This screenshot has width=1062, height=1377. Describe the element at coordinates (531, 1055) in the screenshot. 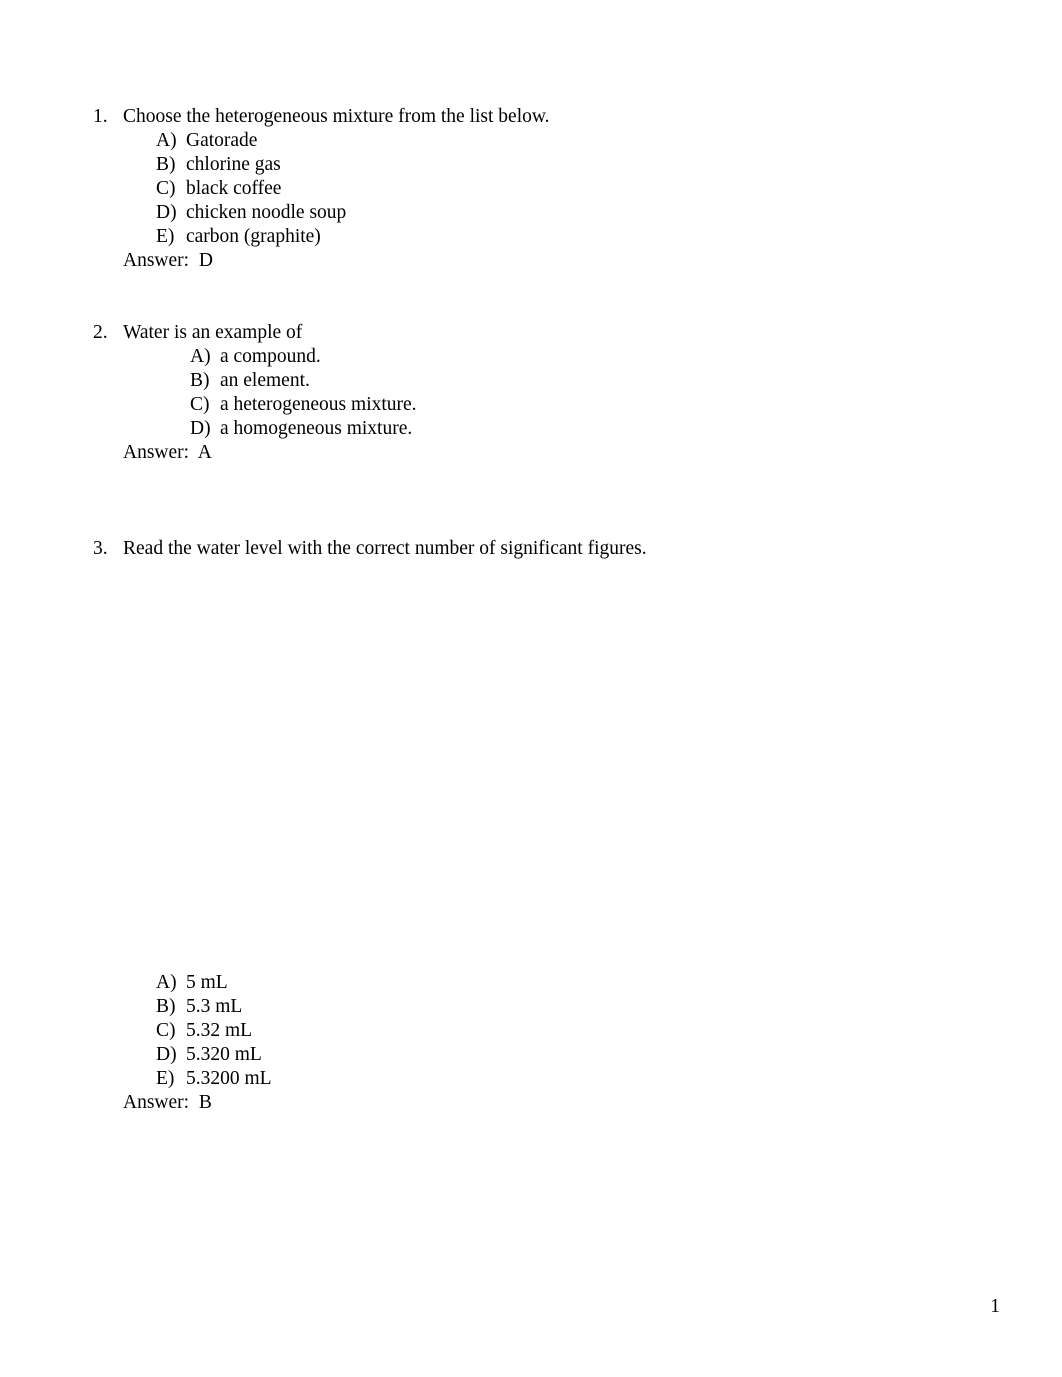

I see `option-item: D) 5.320 mL` at that location.